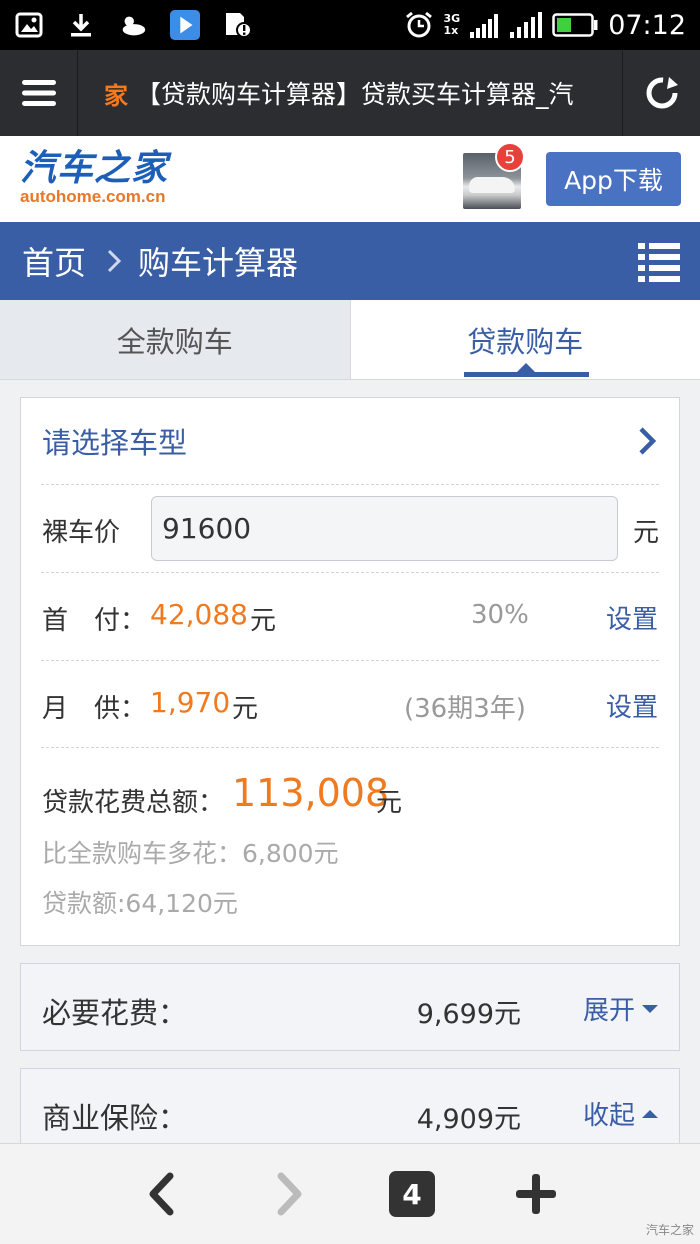 The width and height of the screenshot is (700, 1244). I want to click on hamburger-icon, so click(38, 93).